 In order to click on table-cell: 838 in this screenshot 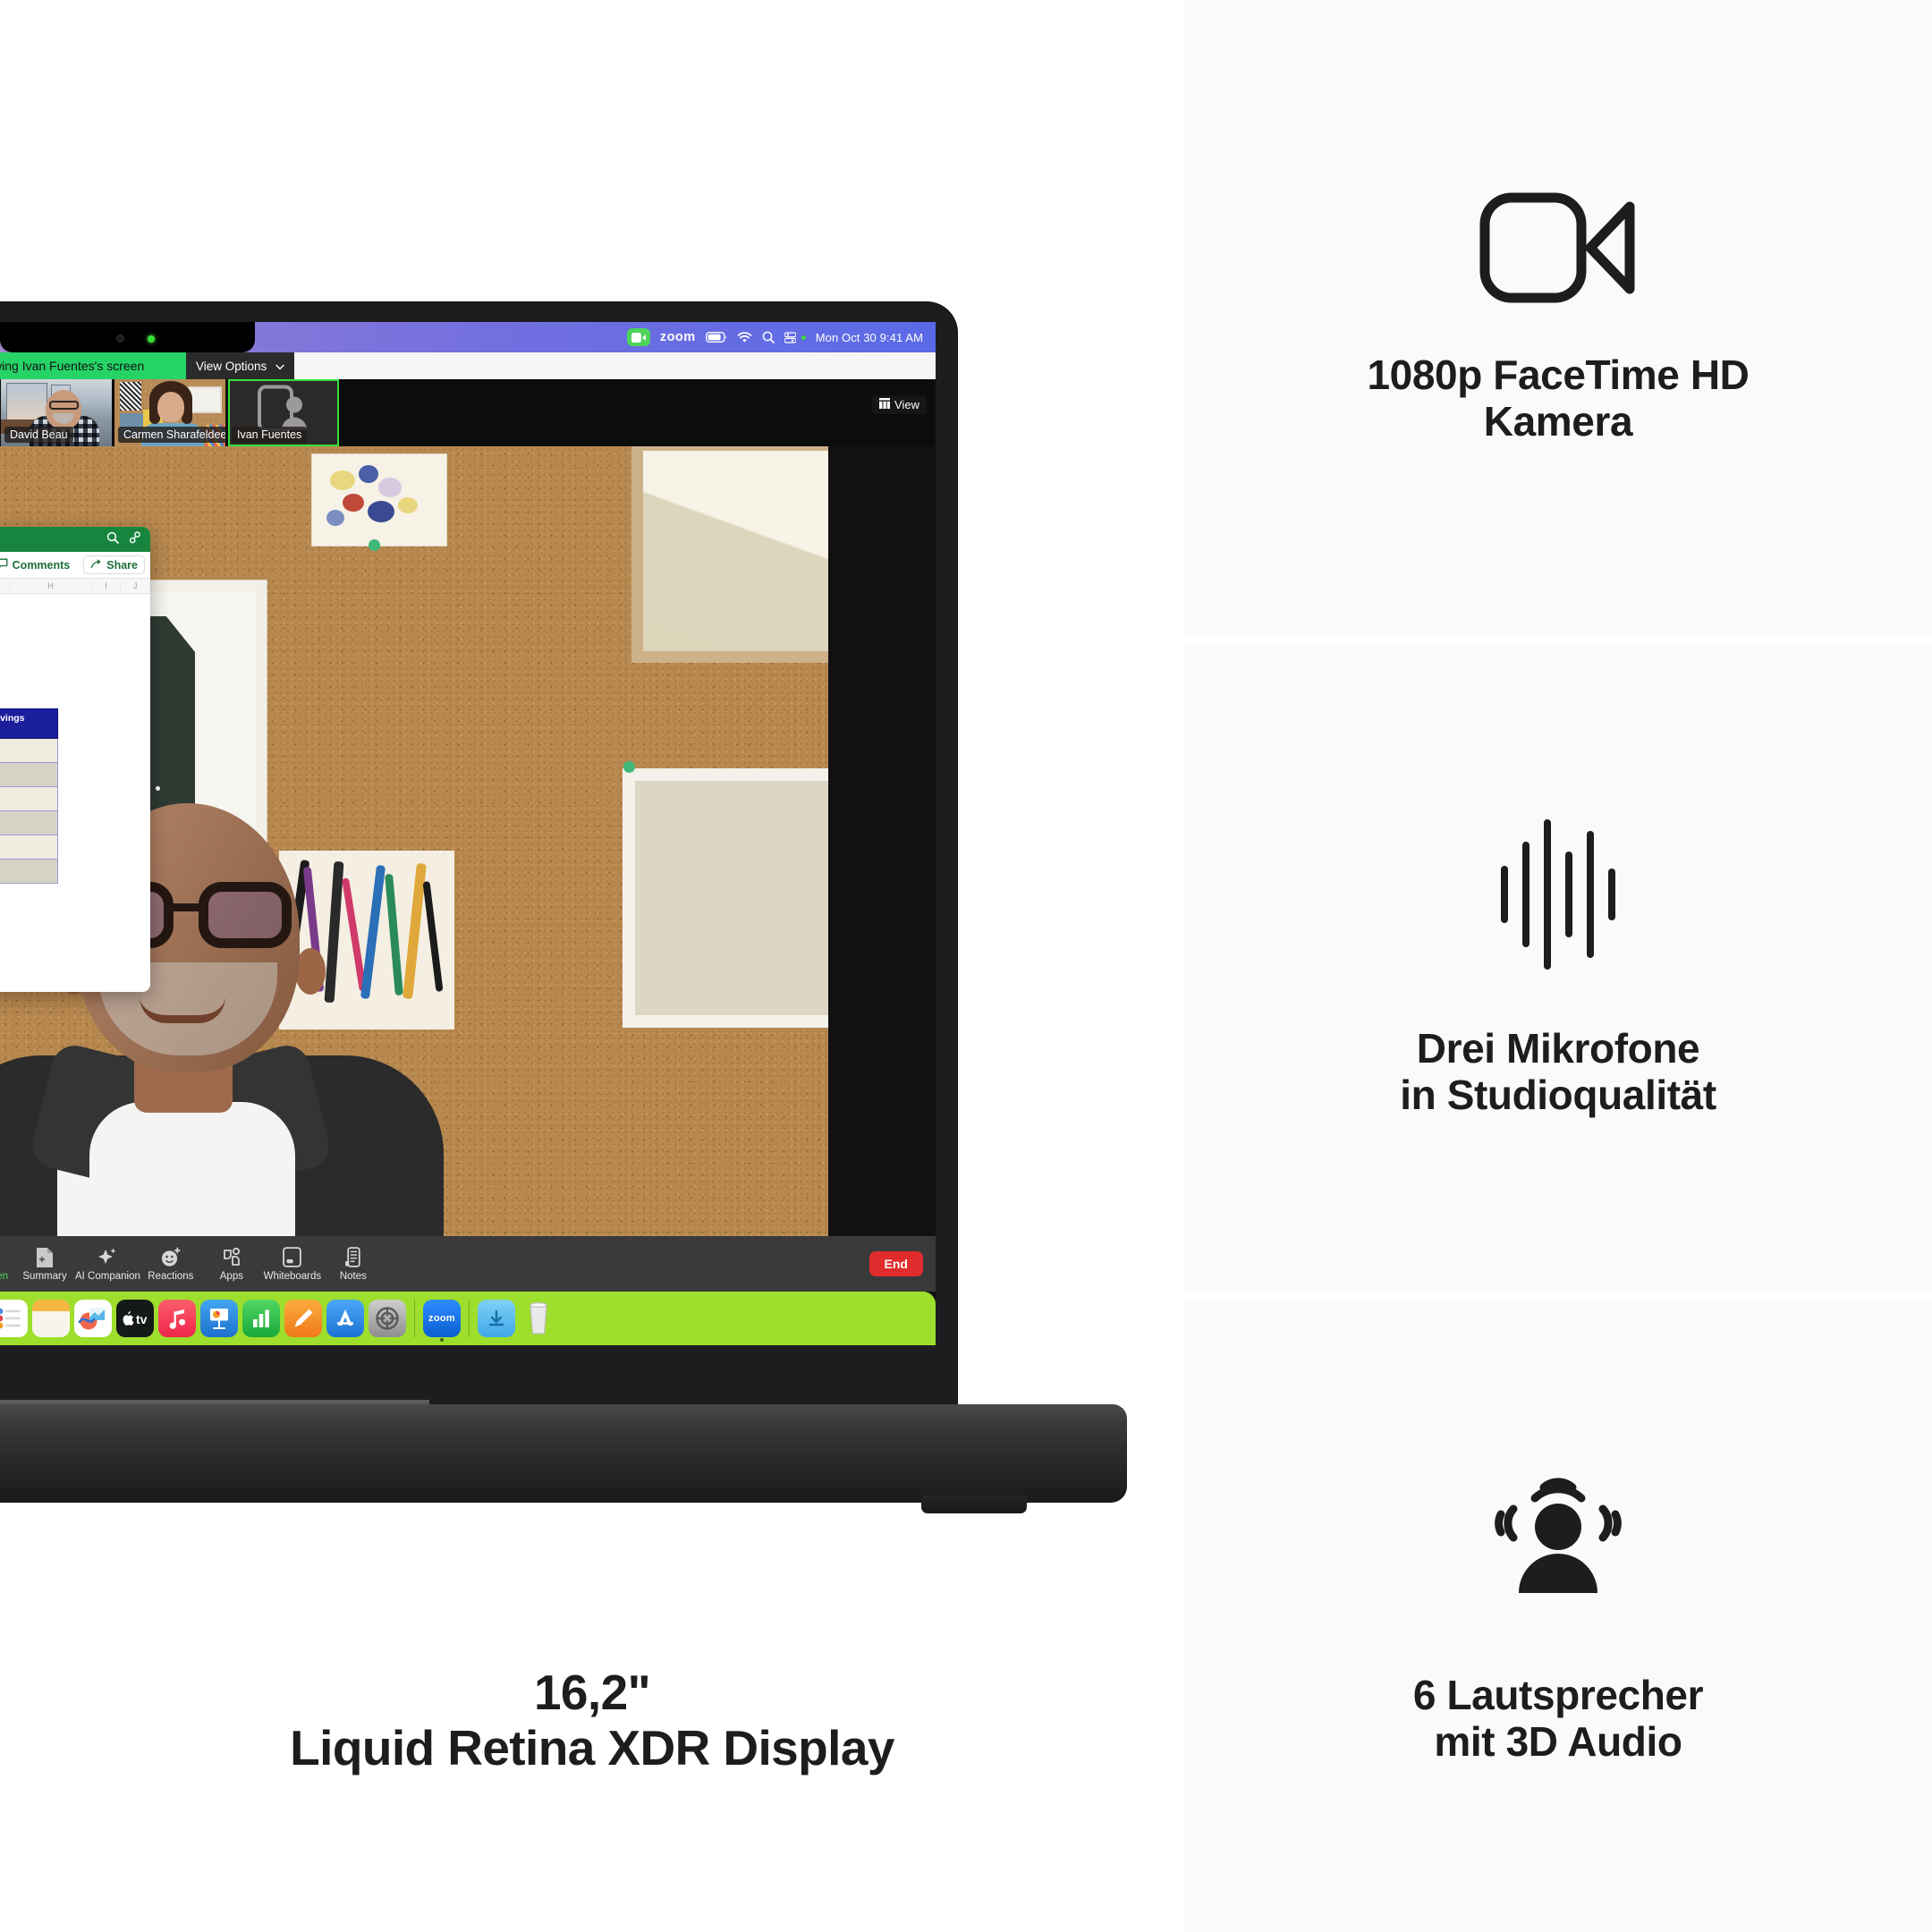, I will do `click(29, 823)`.